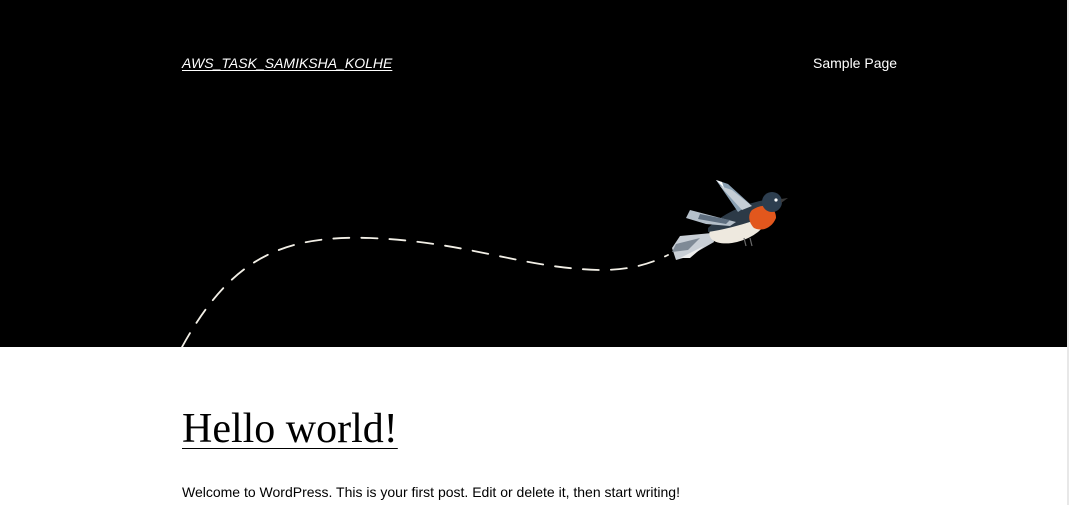 The width and height of the screenshot is (1069, 505). Describe the element at coordinates (290, 429) in the screenshot. I see `post-title-link: Hello world!` at that location.